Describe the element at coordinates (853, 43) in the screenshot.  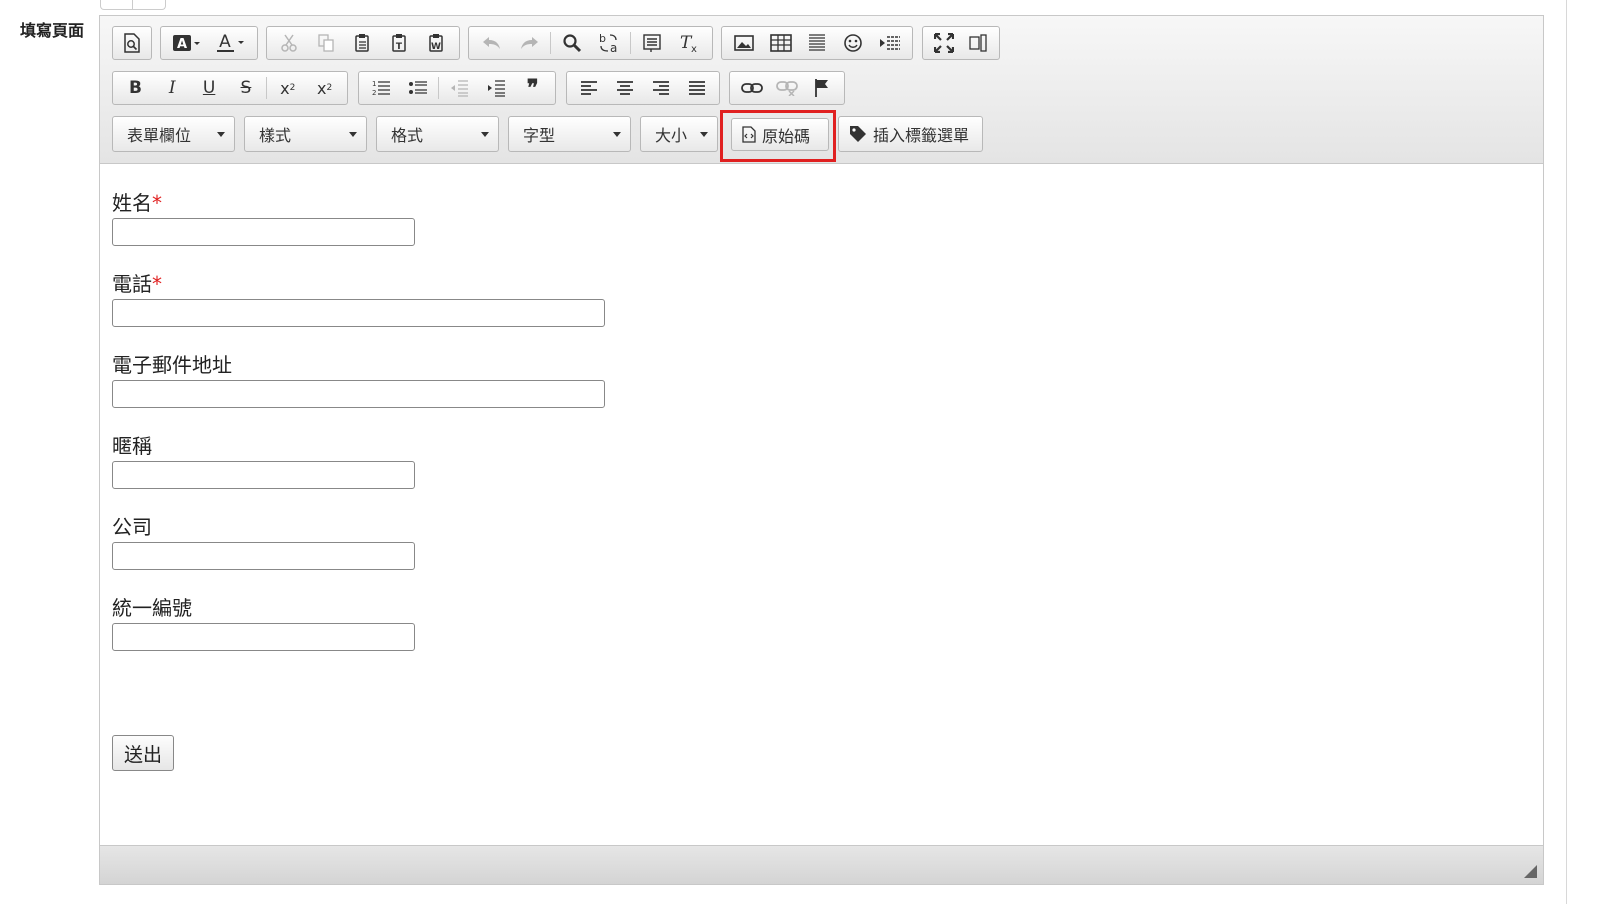
I see `smiley-icon` at that location.